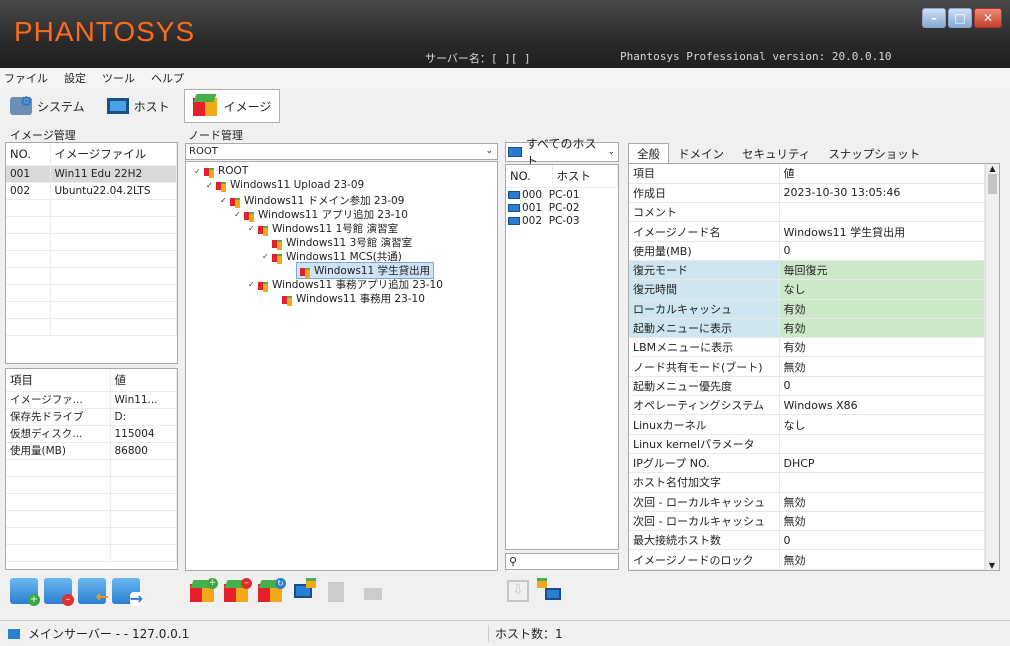 The image size is (1010, 646). What do you see at coordinates (323, 228) in the screenshot?
I see `tree-node: ✓ Windows11 1号館 演習室` at bounding box center [323, 228].